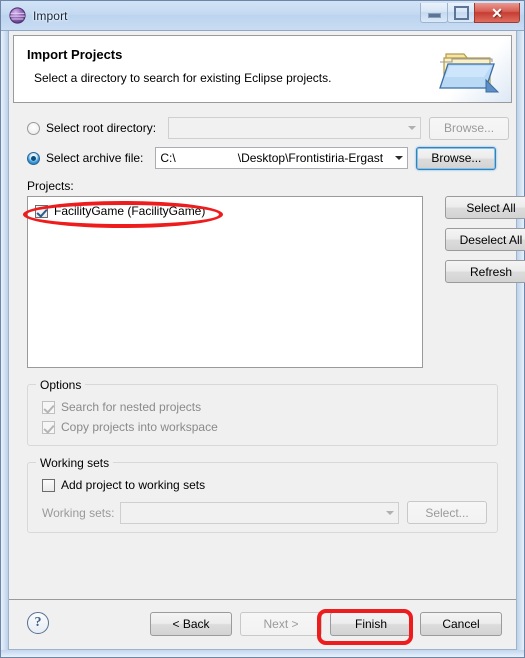 This screenshot has width=525, height=658. Describe the element at coordinates (295, 128) in the screenshot. I see `root-directory-combo` at that location.